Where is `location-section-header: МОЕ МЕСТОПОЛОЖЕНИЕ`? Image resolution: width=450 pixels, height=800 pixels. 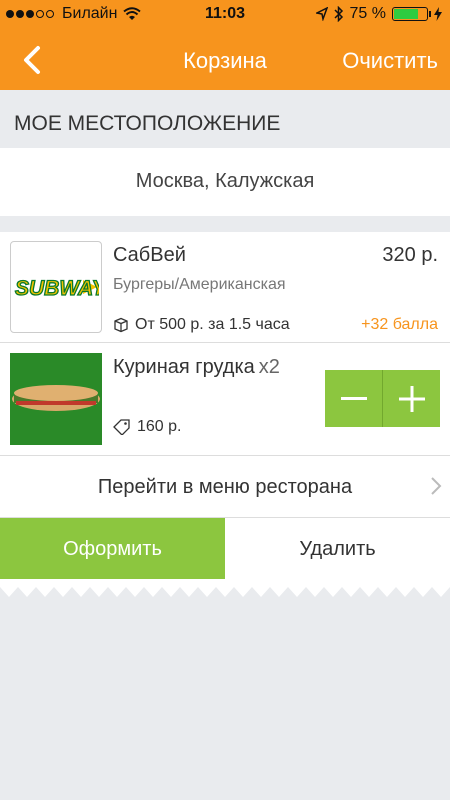 location-section-header: МОЕ МЕСТОПОЛОЖЕНИЕ is located at coordinates (225, 118).